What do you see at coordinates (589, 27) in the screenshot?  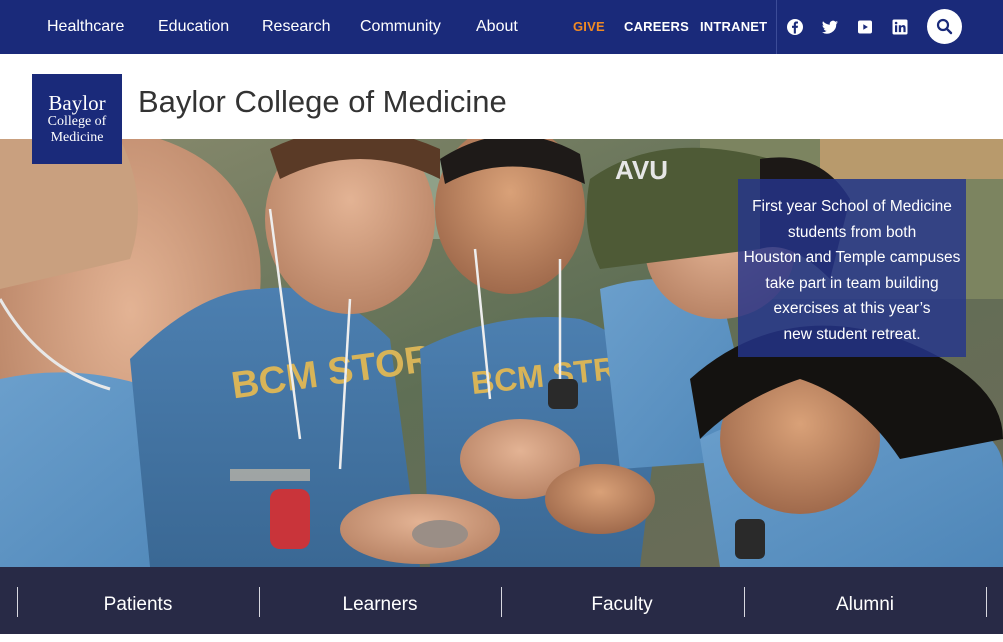 I see `give-link: GIVE` at bounding box center [589, 27].